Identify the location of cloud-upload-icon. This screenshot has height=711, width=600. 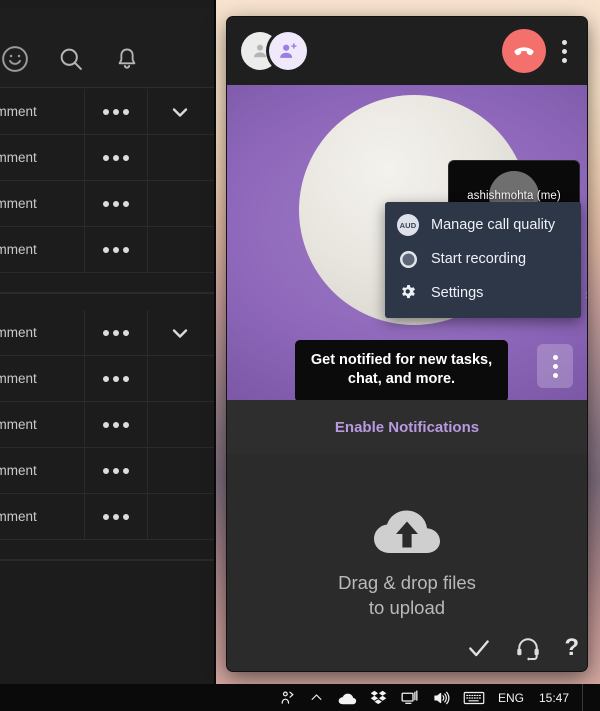
(407, 532).